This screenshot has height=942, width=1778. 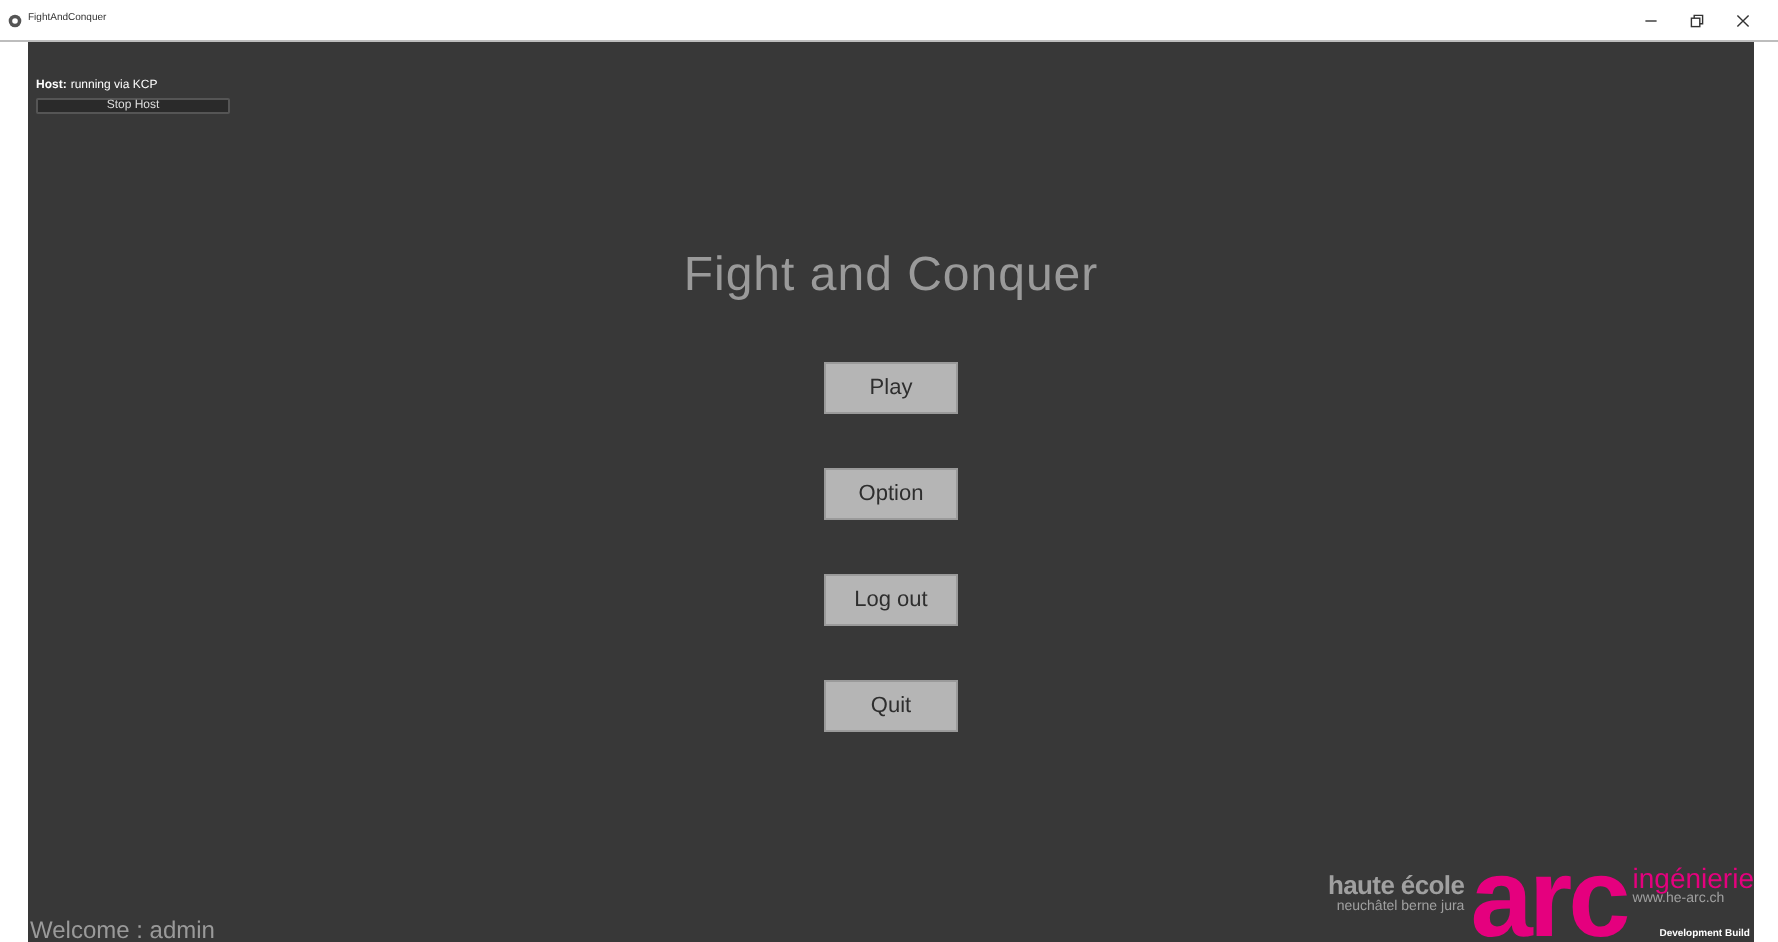 I want to click on menu-button: Quit, so click(x=891, y=706).